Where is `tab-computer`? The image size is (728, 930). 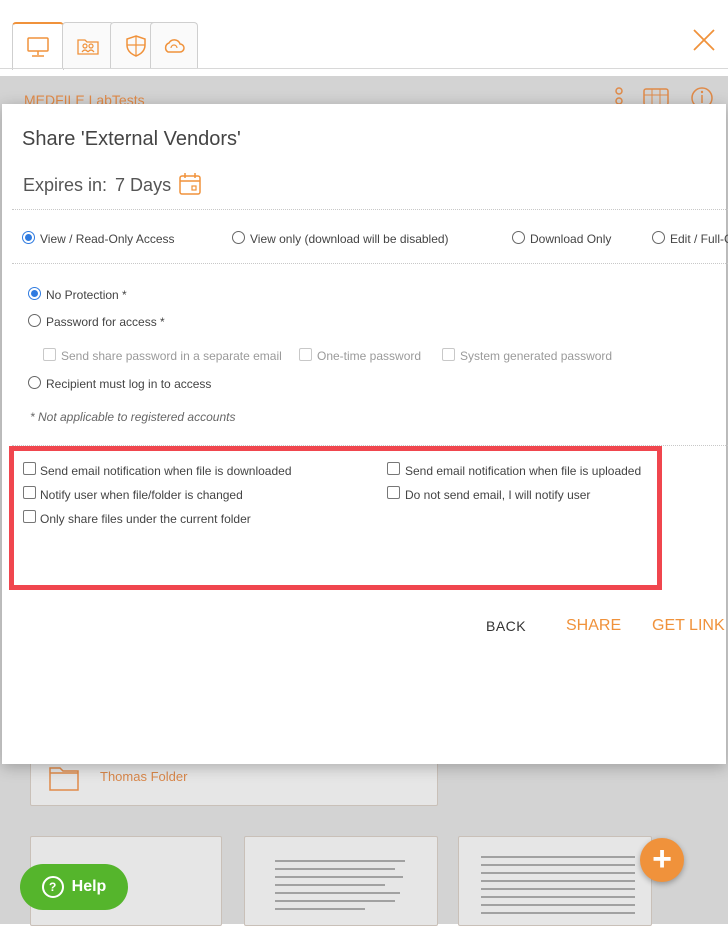 tab-computer is located at coordinates (38, 46).